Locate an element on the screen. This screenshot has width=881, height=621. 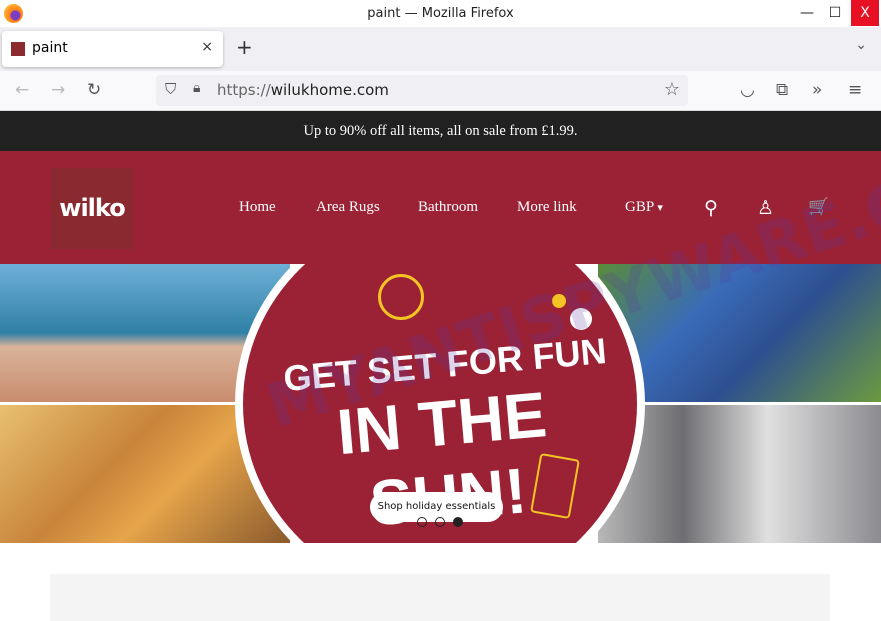
currency-value: GBP is located at coordinates (639, 207).